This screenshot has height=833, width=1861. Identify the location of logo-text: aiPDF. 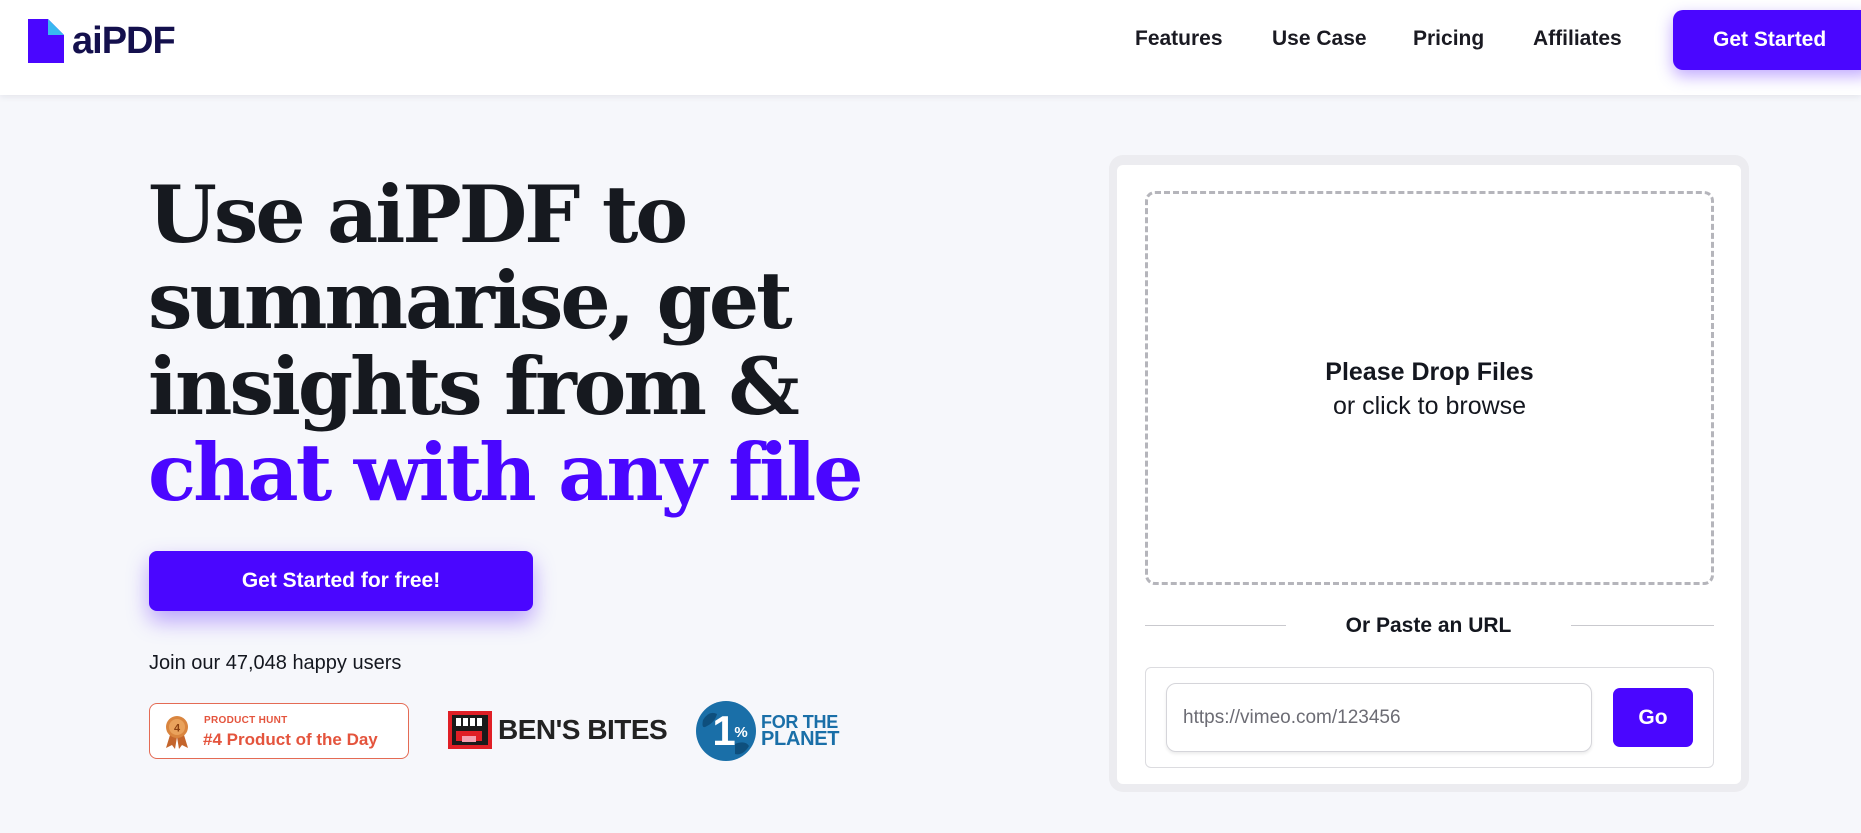
(124, 40).